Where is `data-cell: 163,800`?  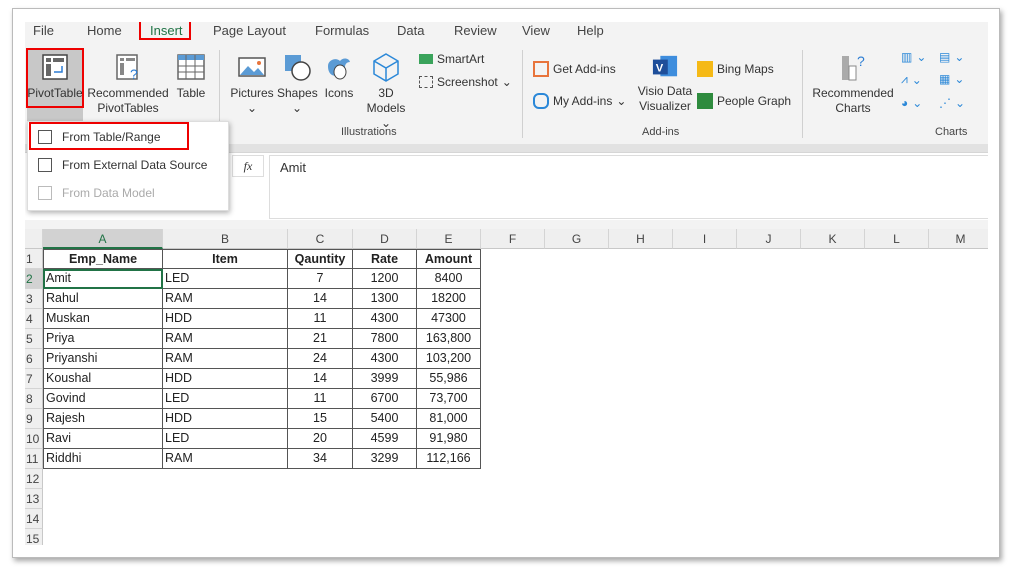
data-cell: 163,800 is located at coordinates (449, 339).